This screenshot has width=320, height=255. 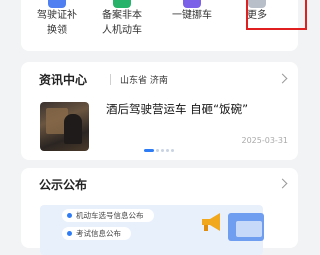 What do you see at coordinates (211, 222) in the screenshot?
I see `megaphone-icon` at bounding box center [211, 222].